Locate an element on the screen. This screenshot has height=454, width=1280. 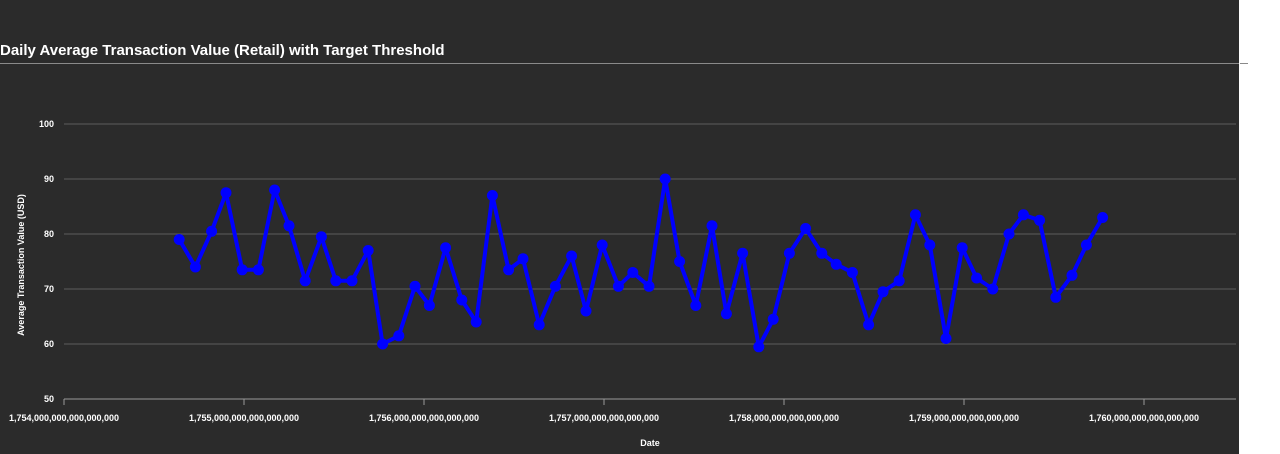
y-tick-label: 100 is located at coordinates (46, 124).